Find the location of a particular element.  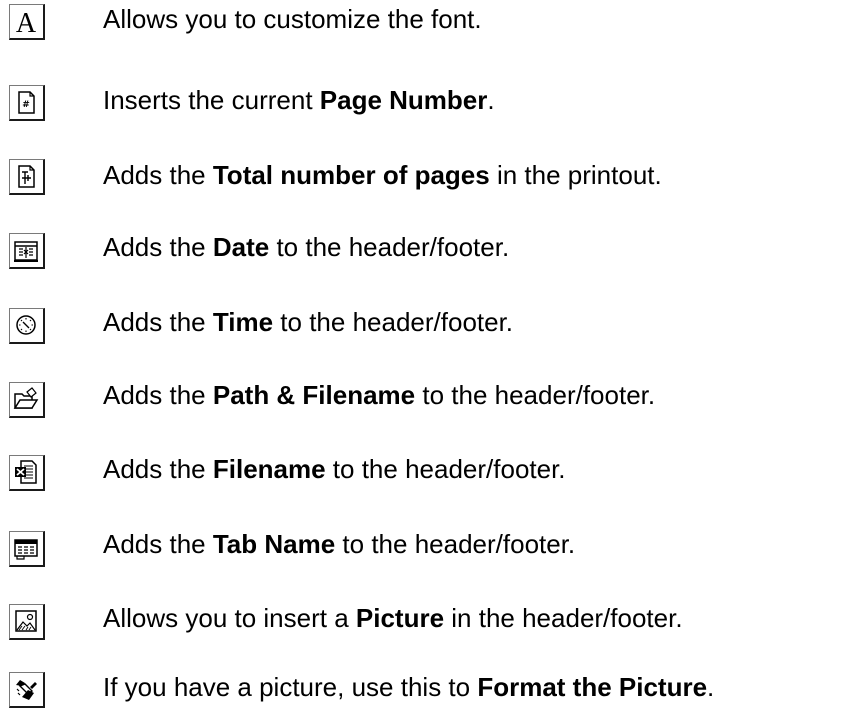

date-icon is located at coordinates (26, 251).